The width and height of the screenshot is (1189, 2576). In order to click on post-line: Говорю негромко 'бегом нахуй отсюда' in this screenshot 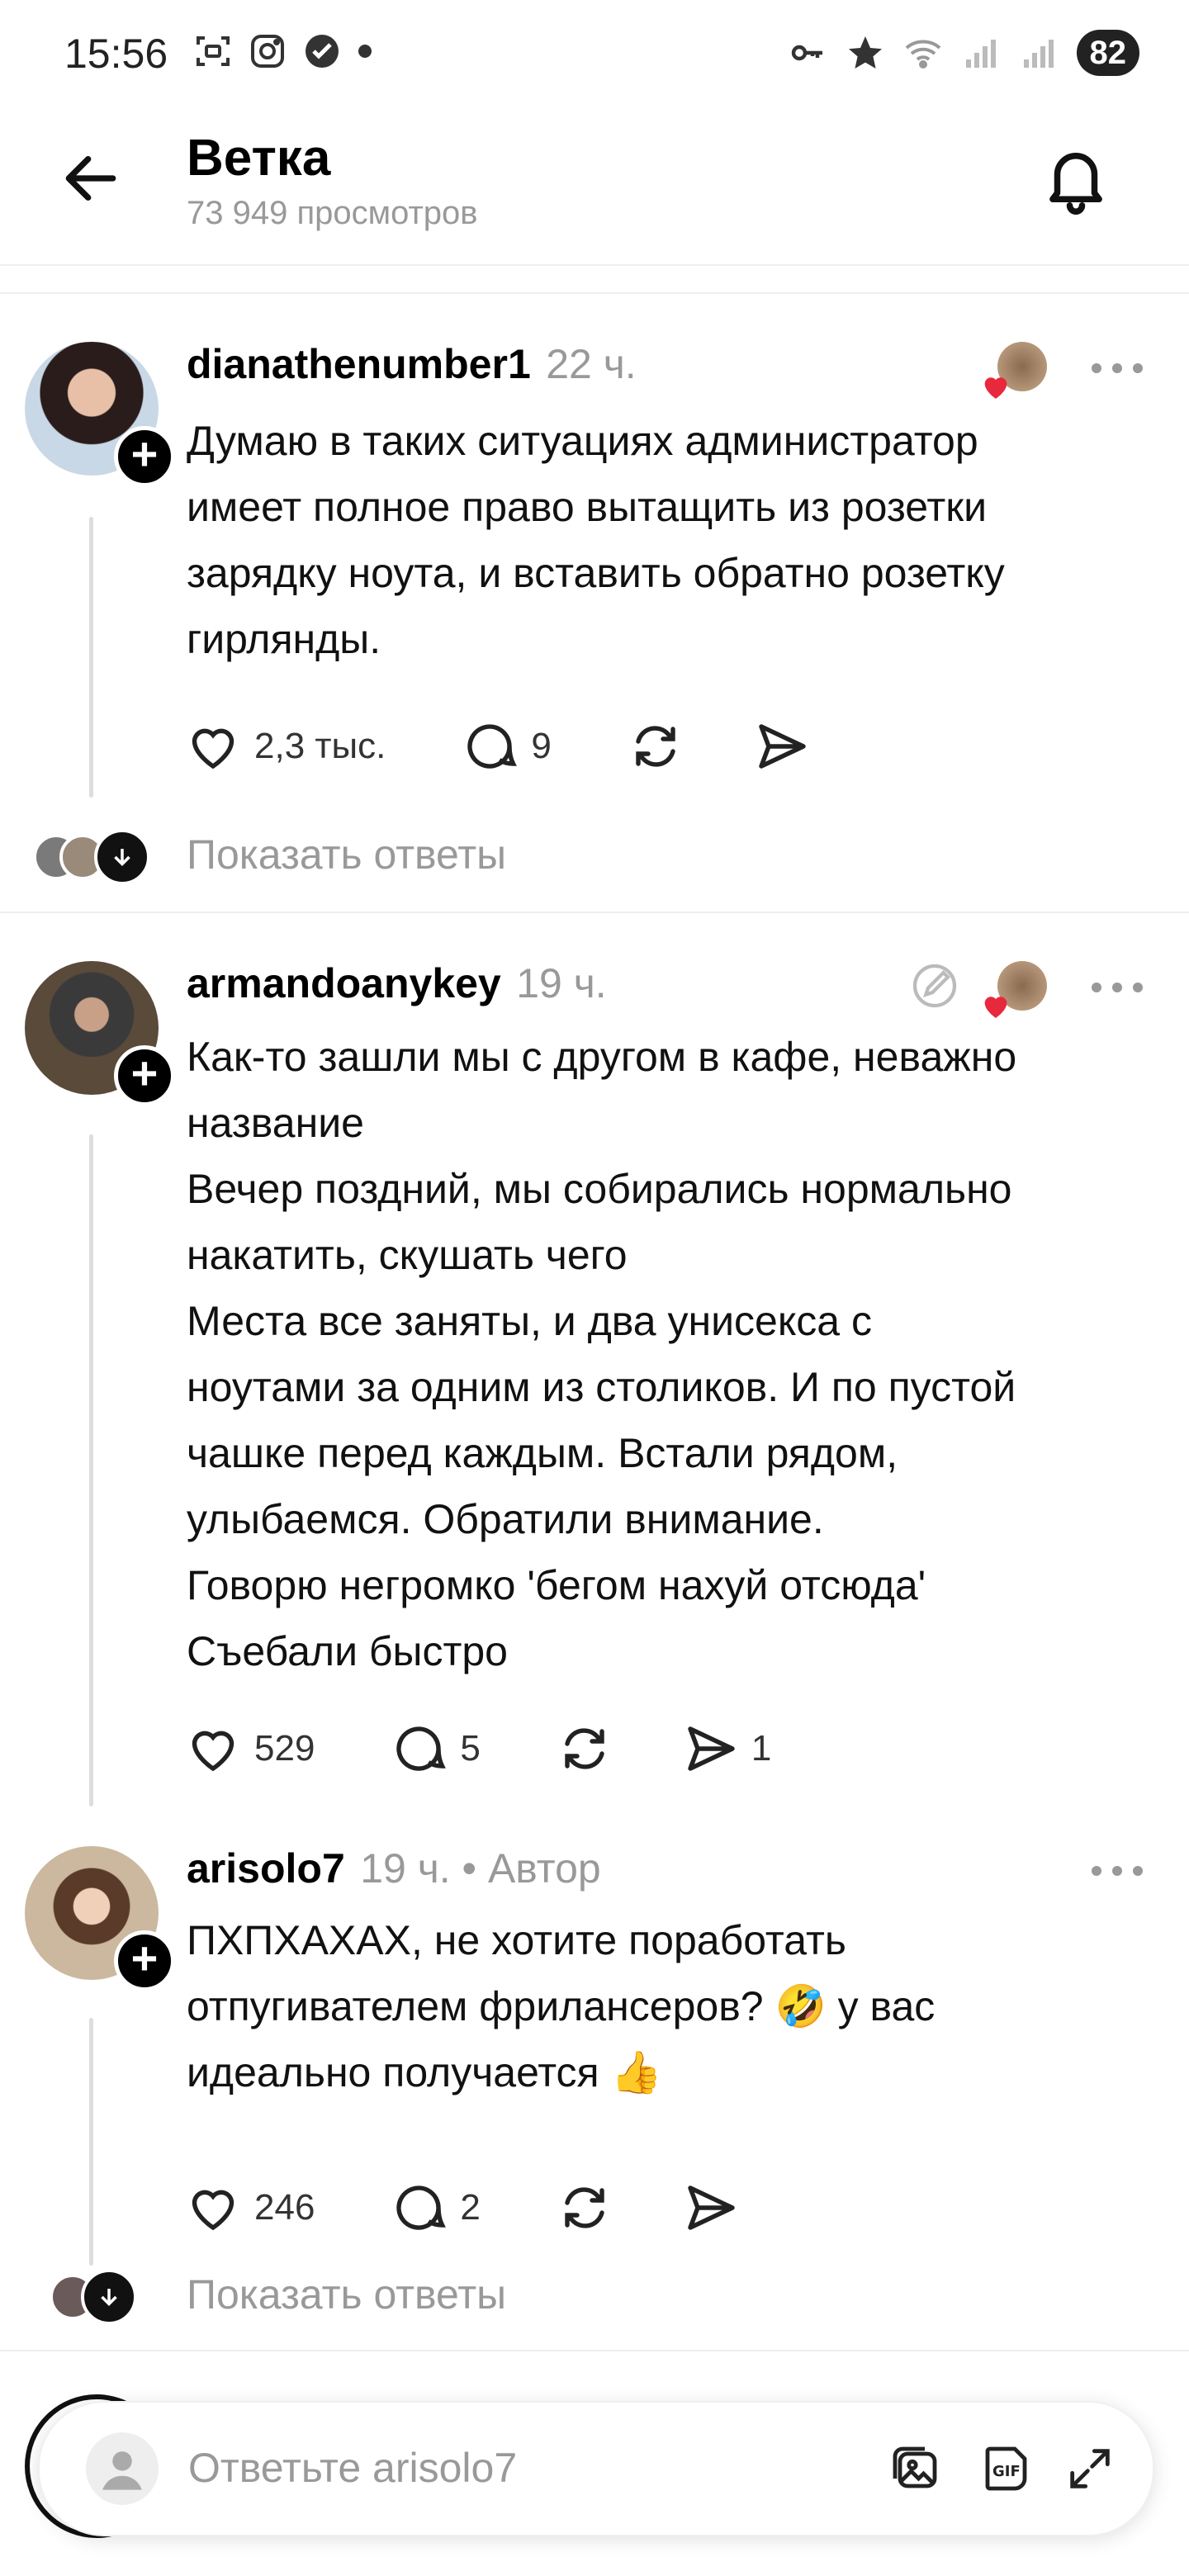, I will do `click(556, 1585)`.